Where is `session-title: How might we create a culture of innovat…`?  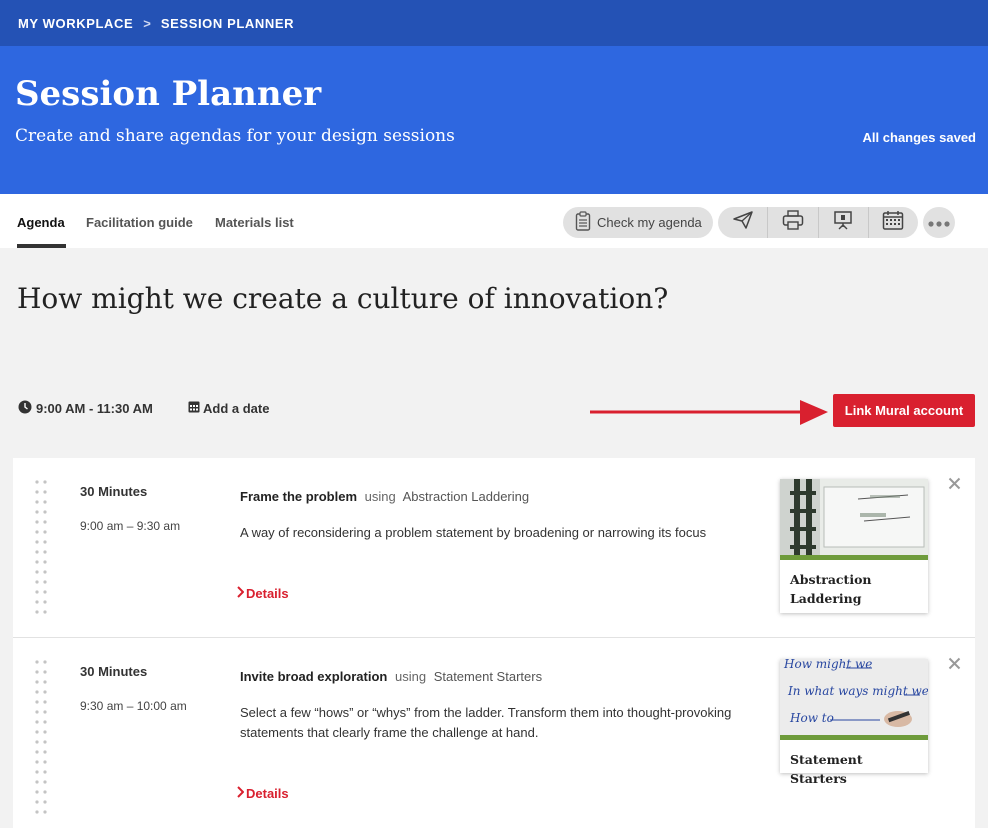 session-title: How might we create a culture of innovat… is located at coordinates (342, 298).